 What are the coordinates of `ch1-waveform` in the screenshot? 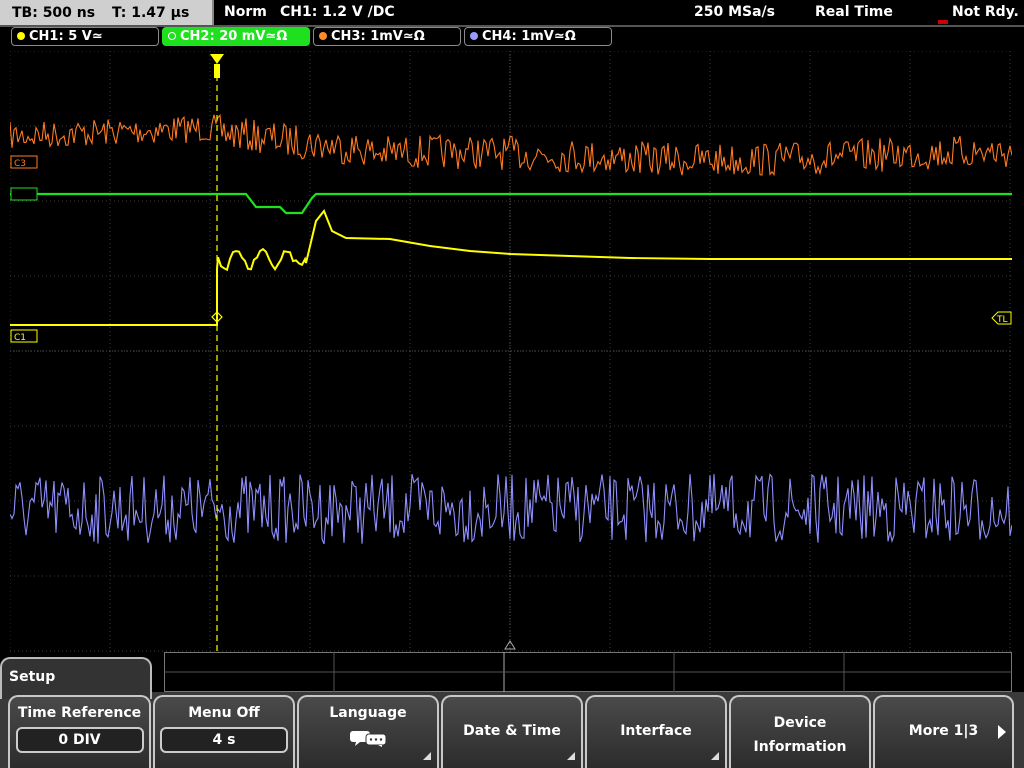 It's located at (511, 267).